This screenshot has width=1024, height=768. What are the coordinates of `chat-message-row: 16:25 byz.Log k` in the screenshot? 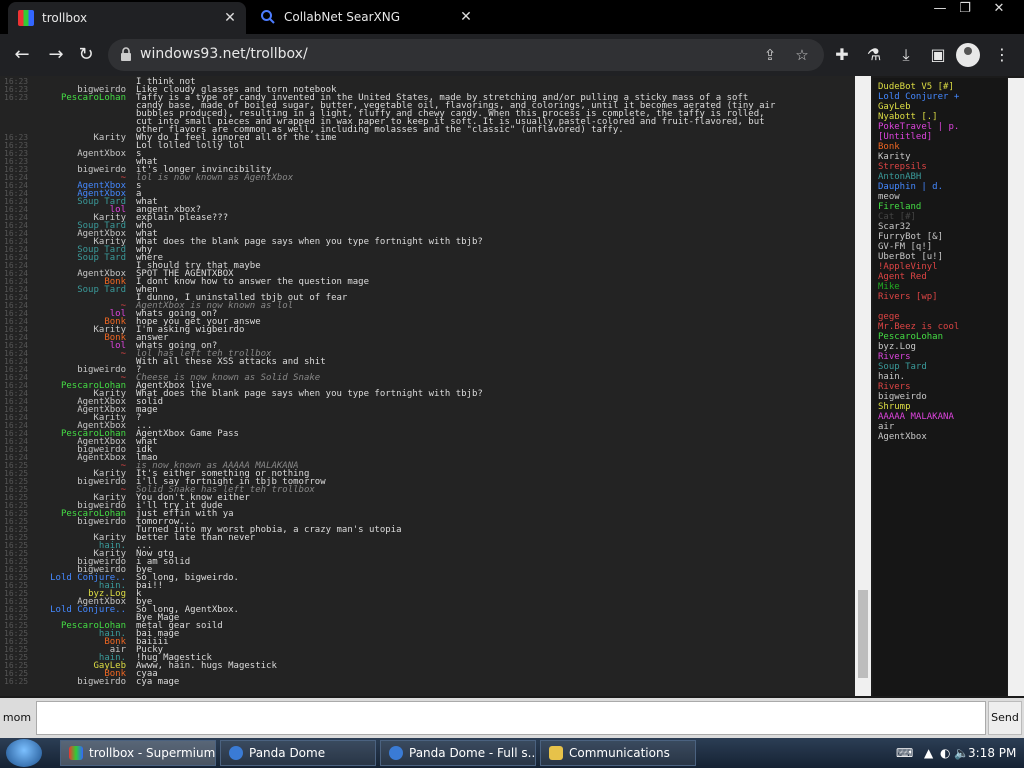 It's located at (425, 594).